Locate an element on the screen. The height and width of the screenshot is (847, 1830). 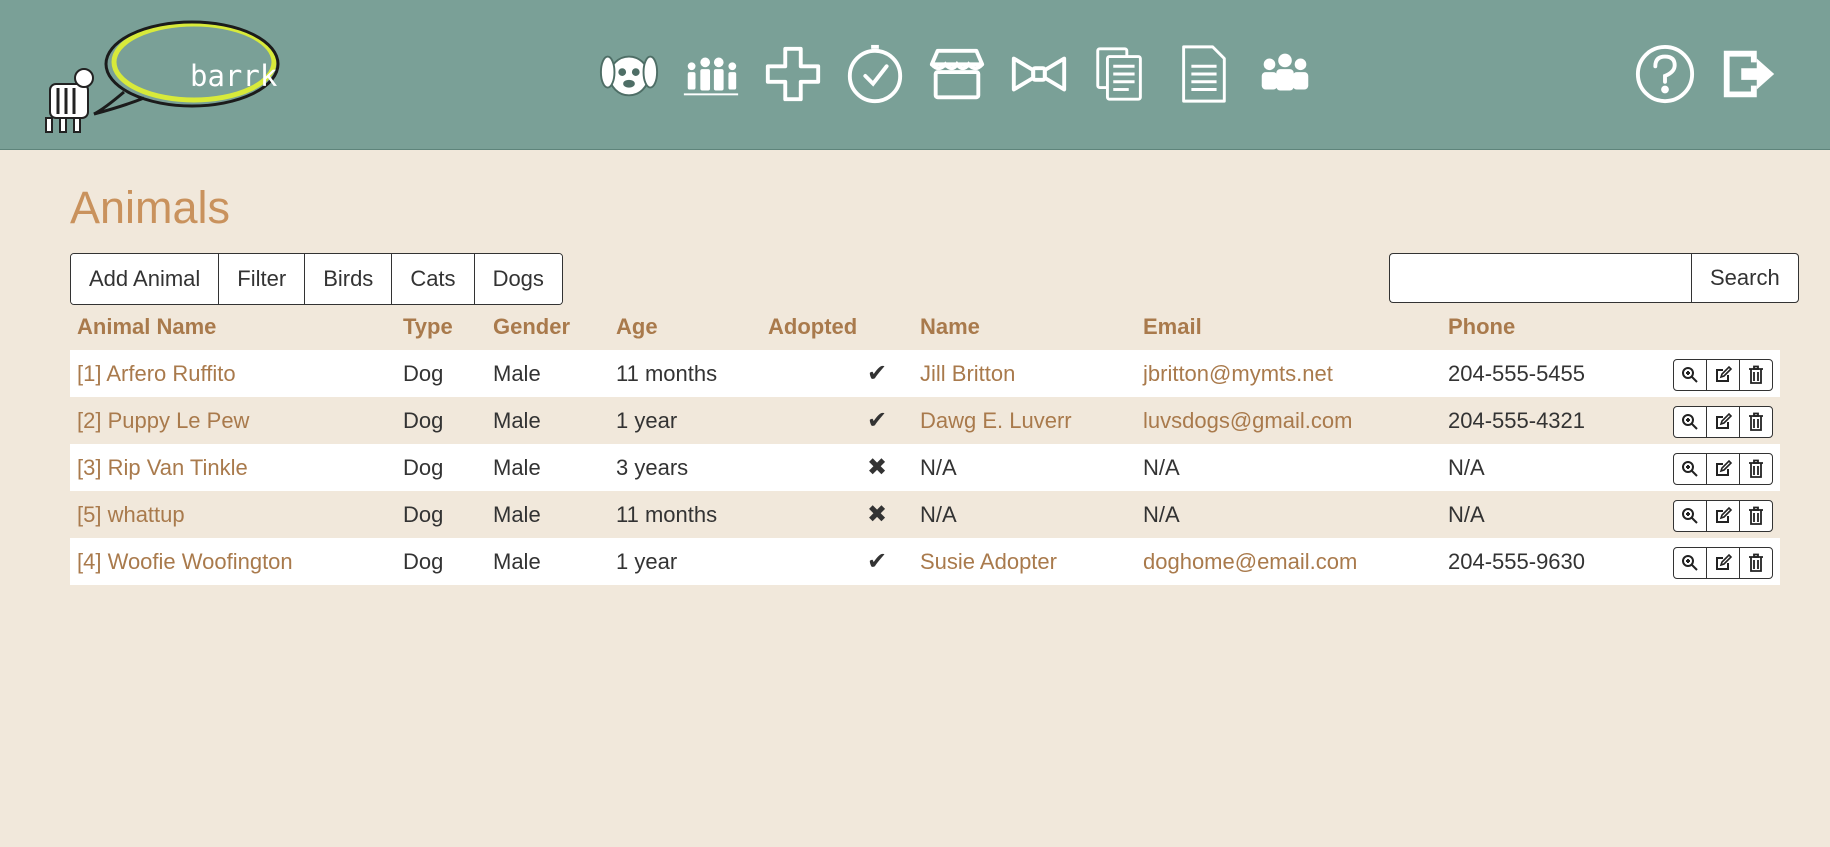
owner-email-link: jbritton@mymts.net is located at coordinates (1238, 373).